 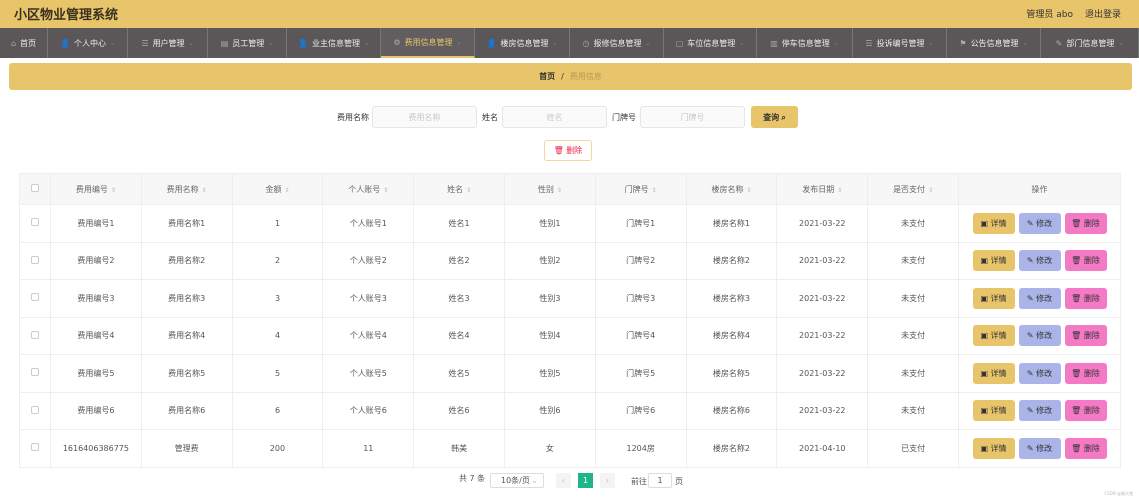 I want to click on actions-header: 操作, so click(x=1039, y=189).